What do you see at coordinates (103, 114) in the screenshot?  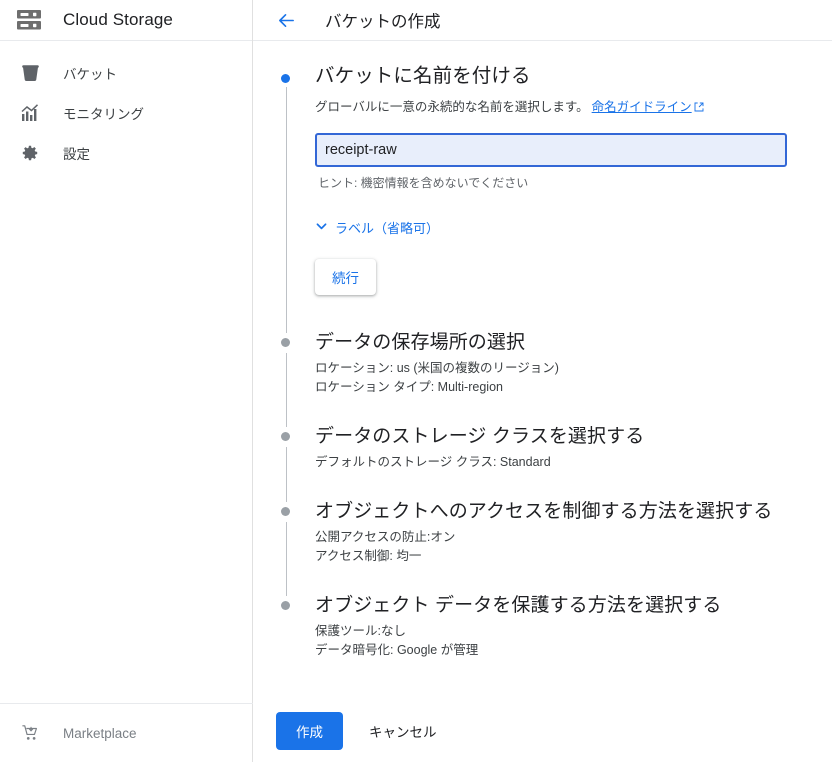 I see `sidebar-item-label: モニタリング` at bounding box center [103, 114].